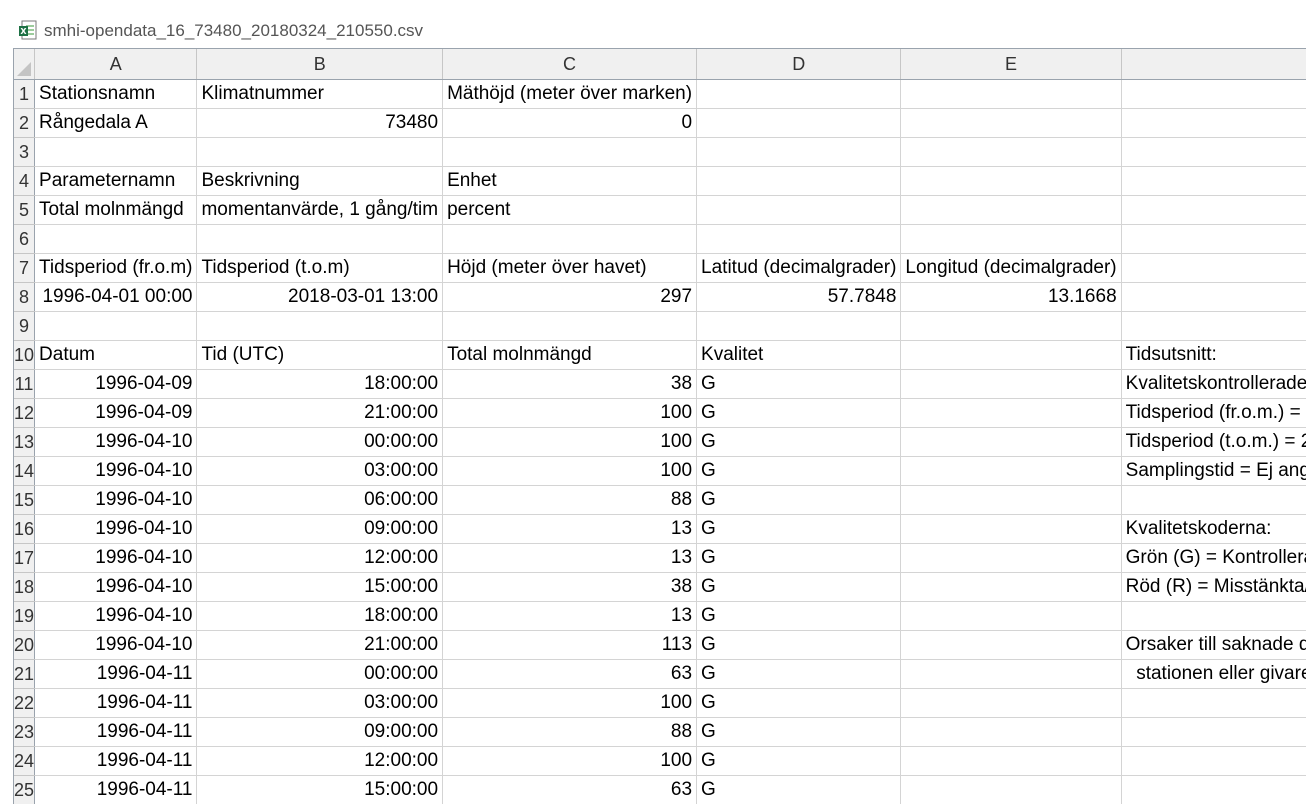 The image size is (1306, 804). Describe the element at coordinates (799, 64) in the screenshot. I see `column-header-d: D` at that location.